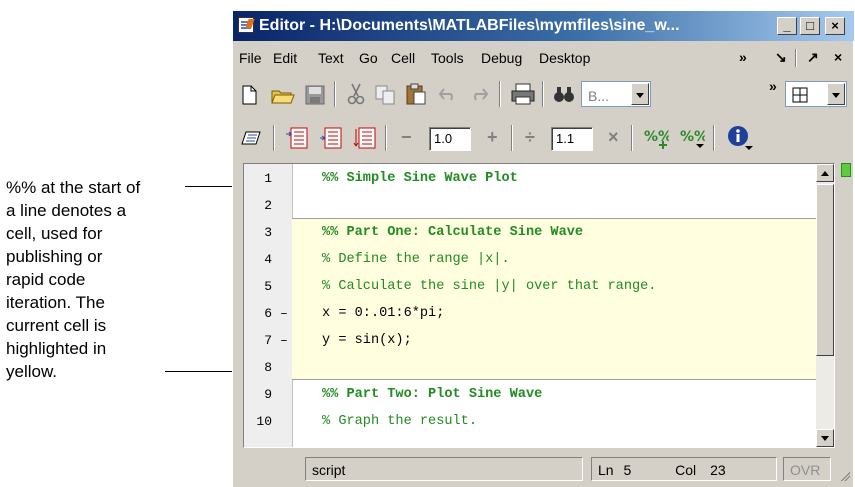 The width and height of the screenshot is (855, 487). I want to click on find-icon, so click(564, 94).